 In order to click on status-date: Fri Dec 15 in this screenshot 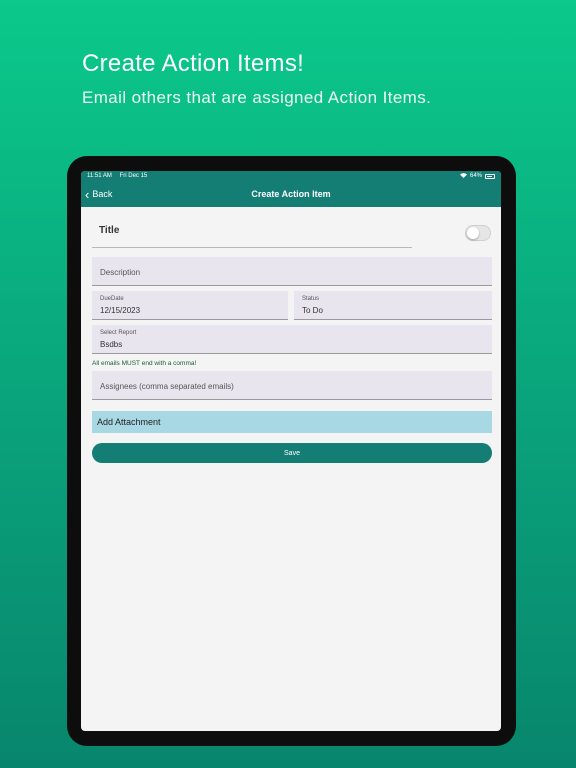, I will do `click(133, 176)`.